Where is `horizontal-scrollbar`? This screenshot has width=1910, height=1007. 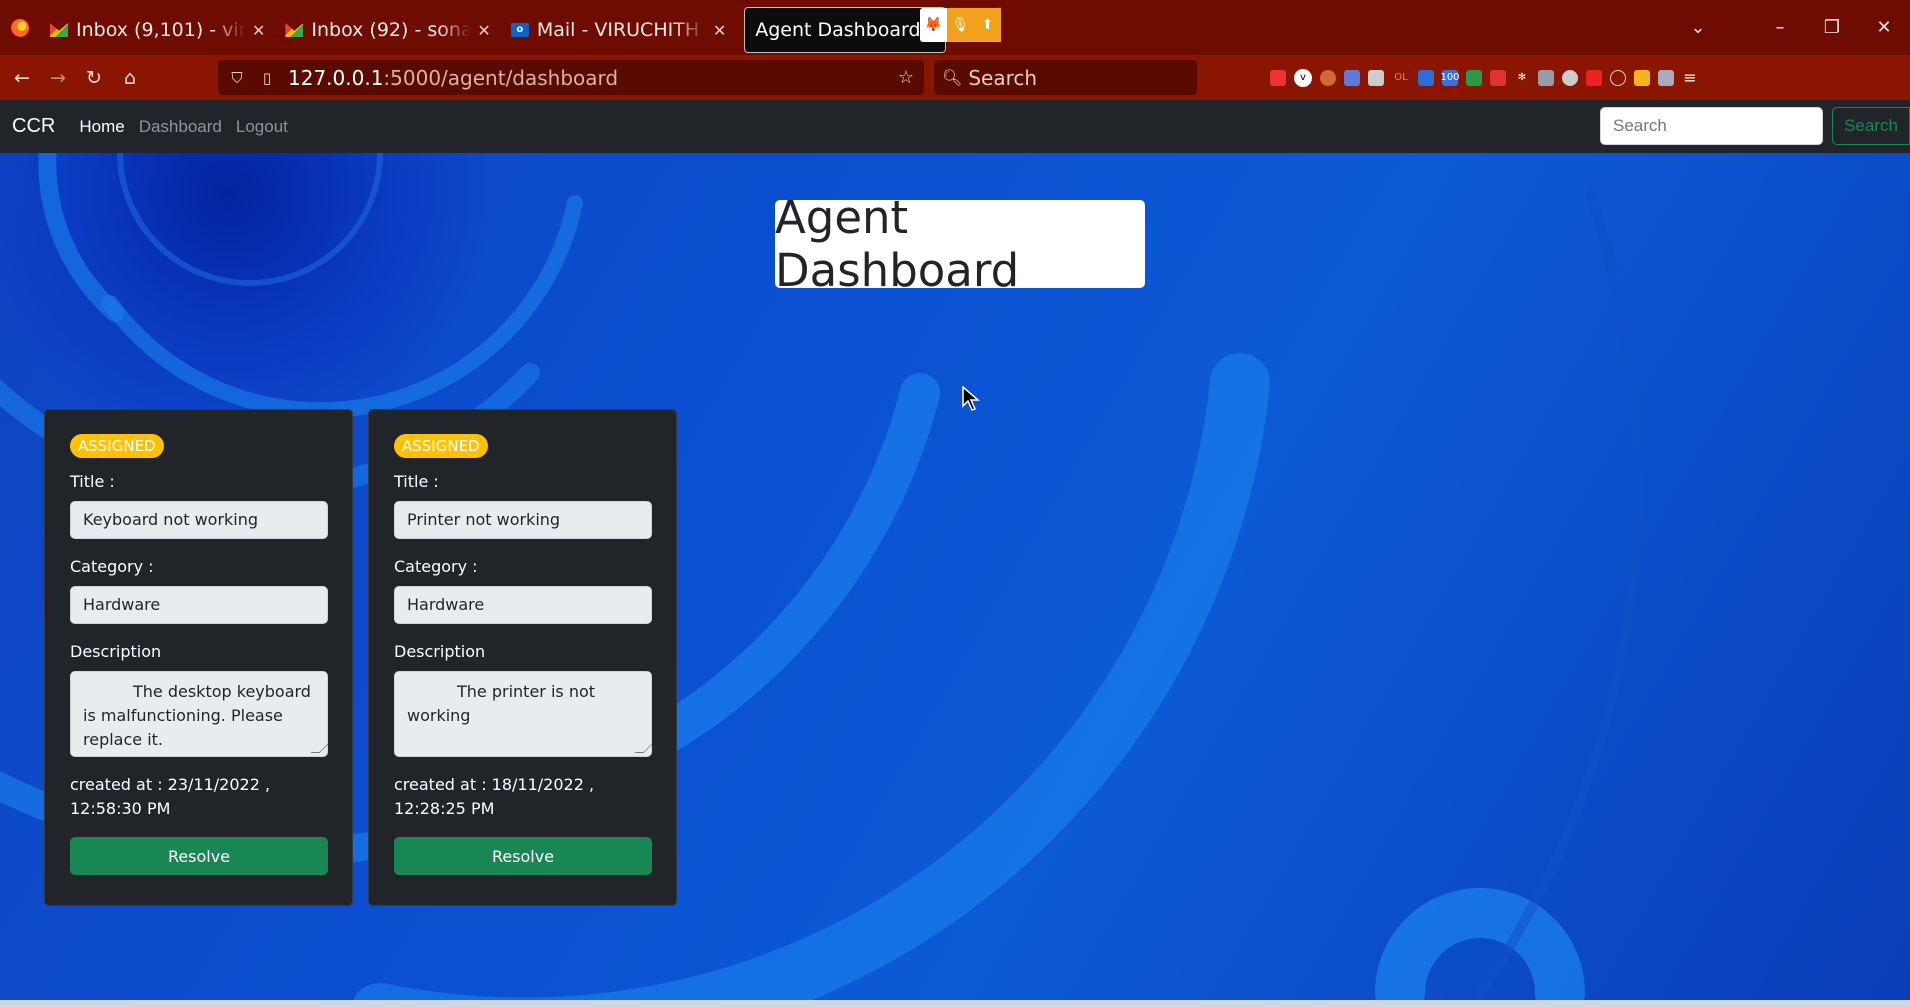 horizontal-scrollbar is located at coordinates (955, 1003).